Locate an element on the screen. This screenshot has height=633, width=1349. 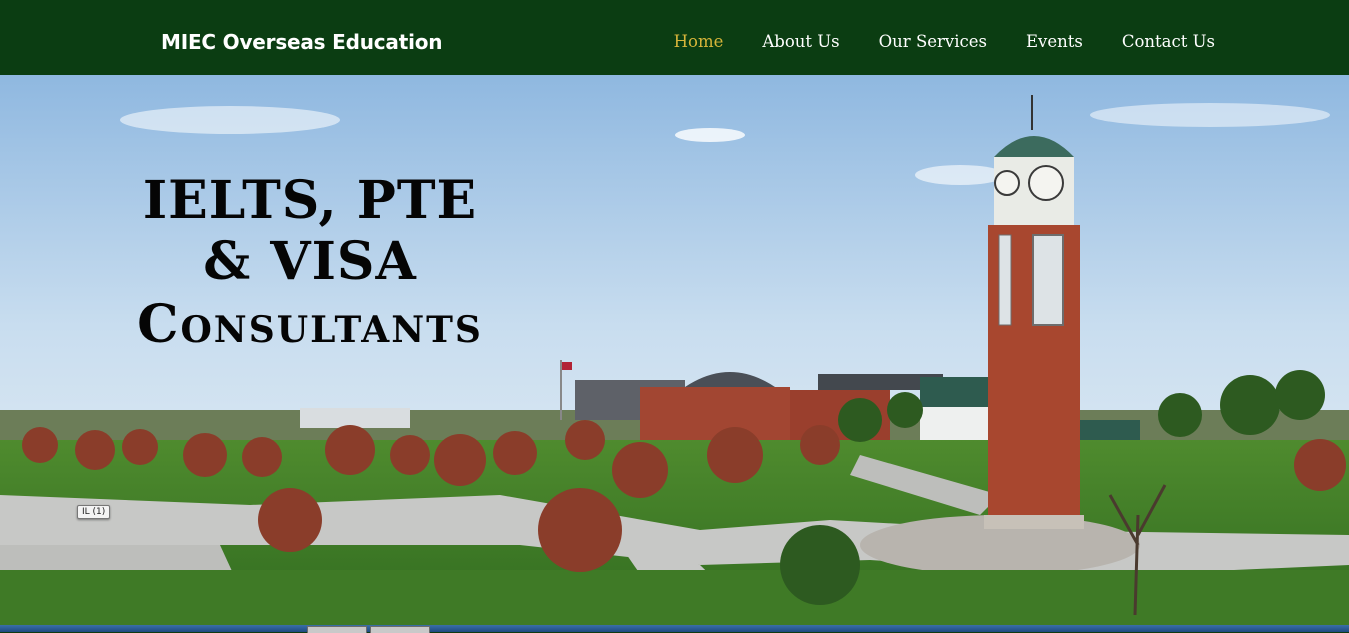
headline-line-2: & VISA is located at coordinates (310, 261).